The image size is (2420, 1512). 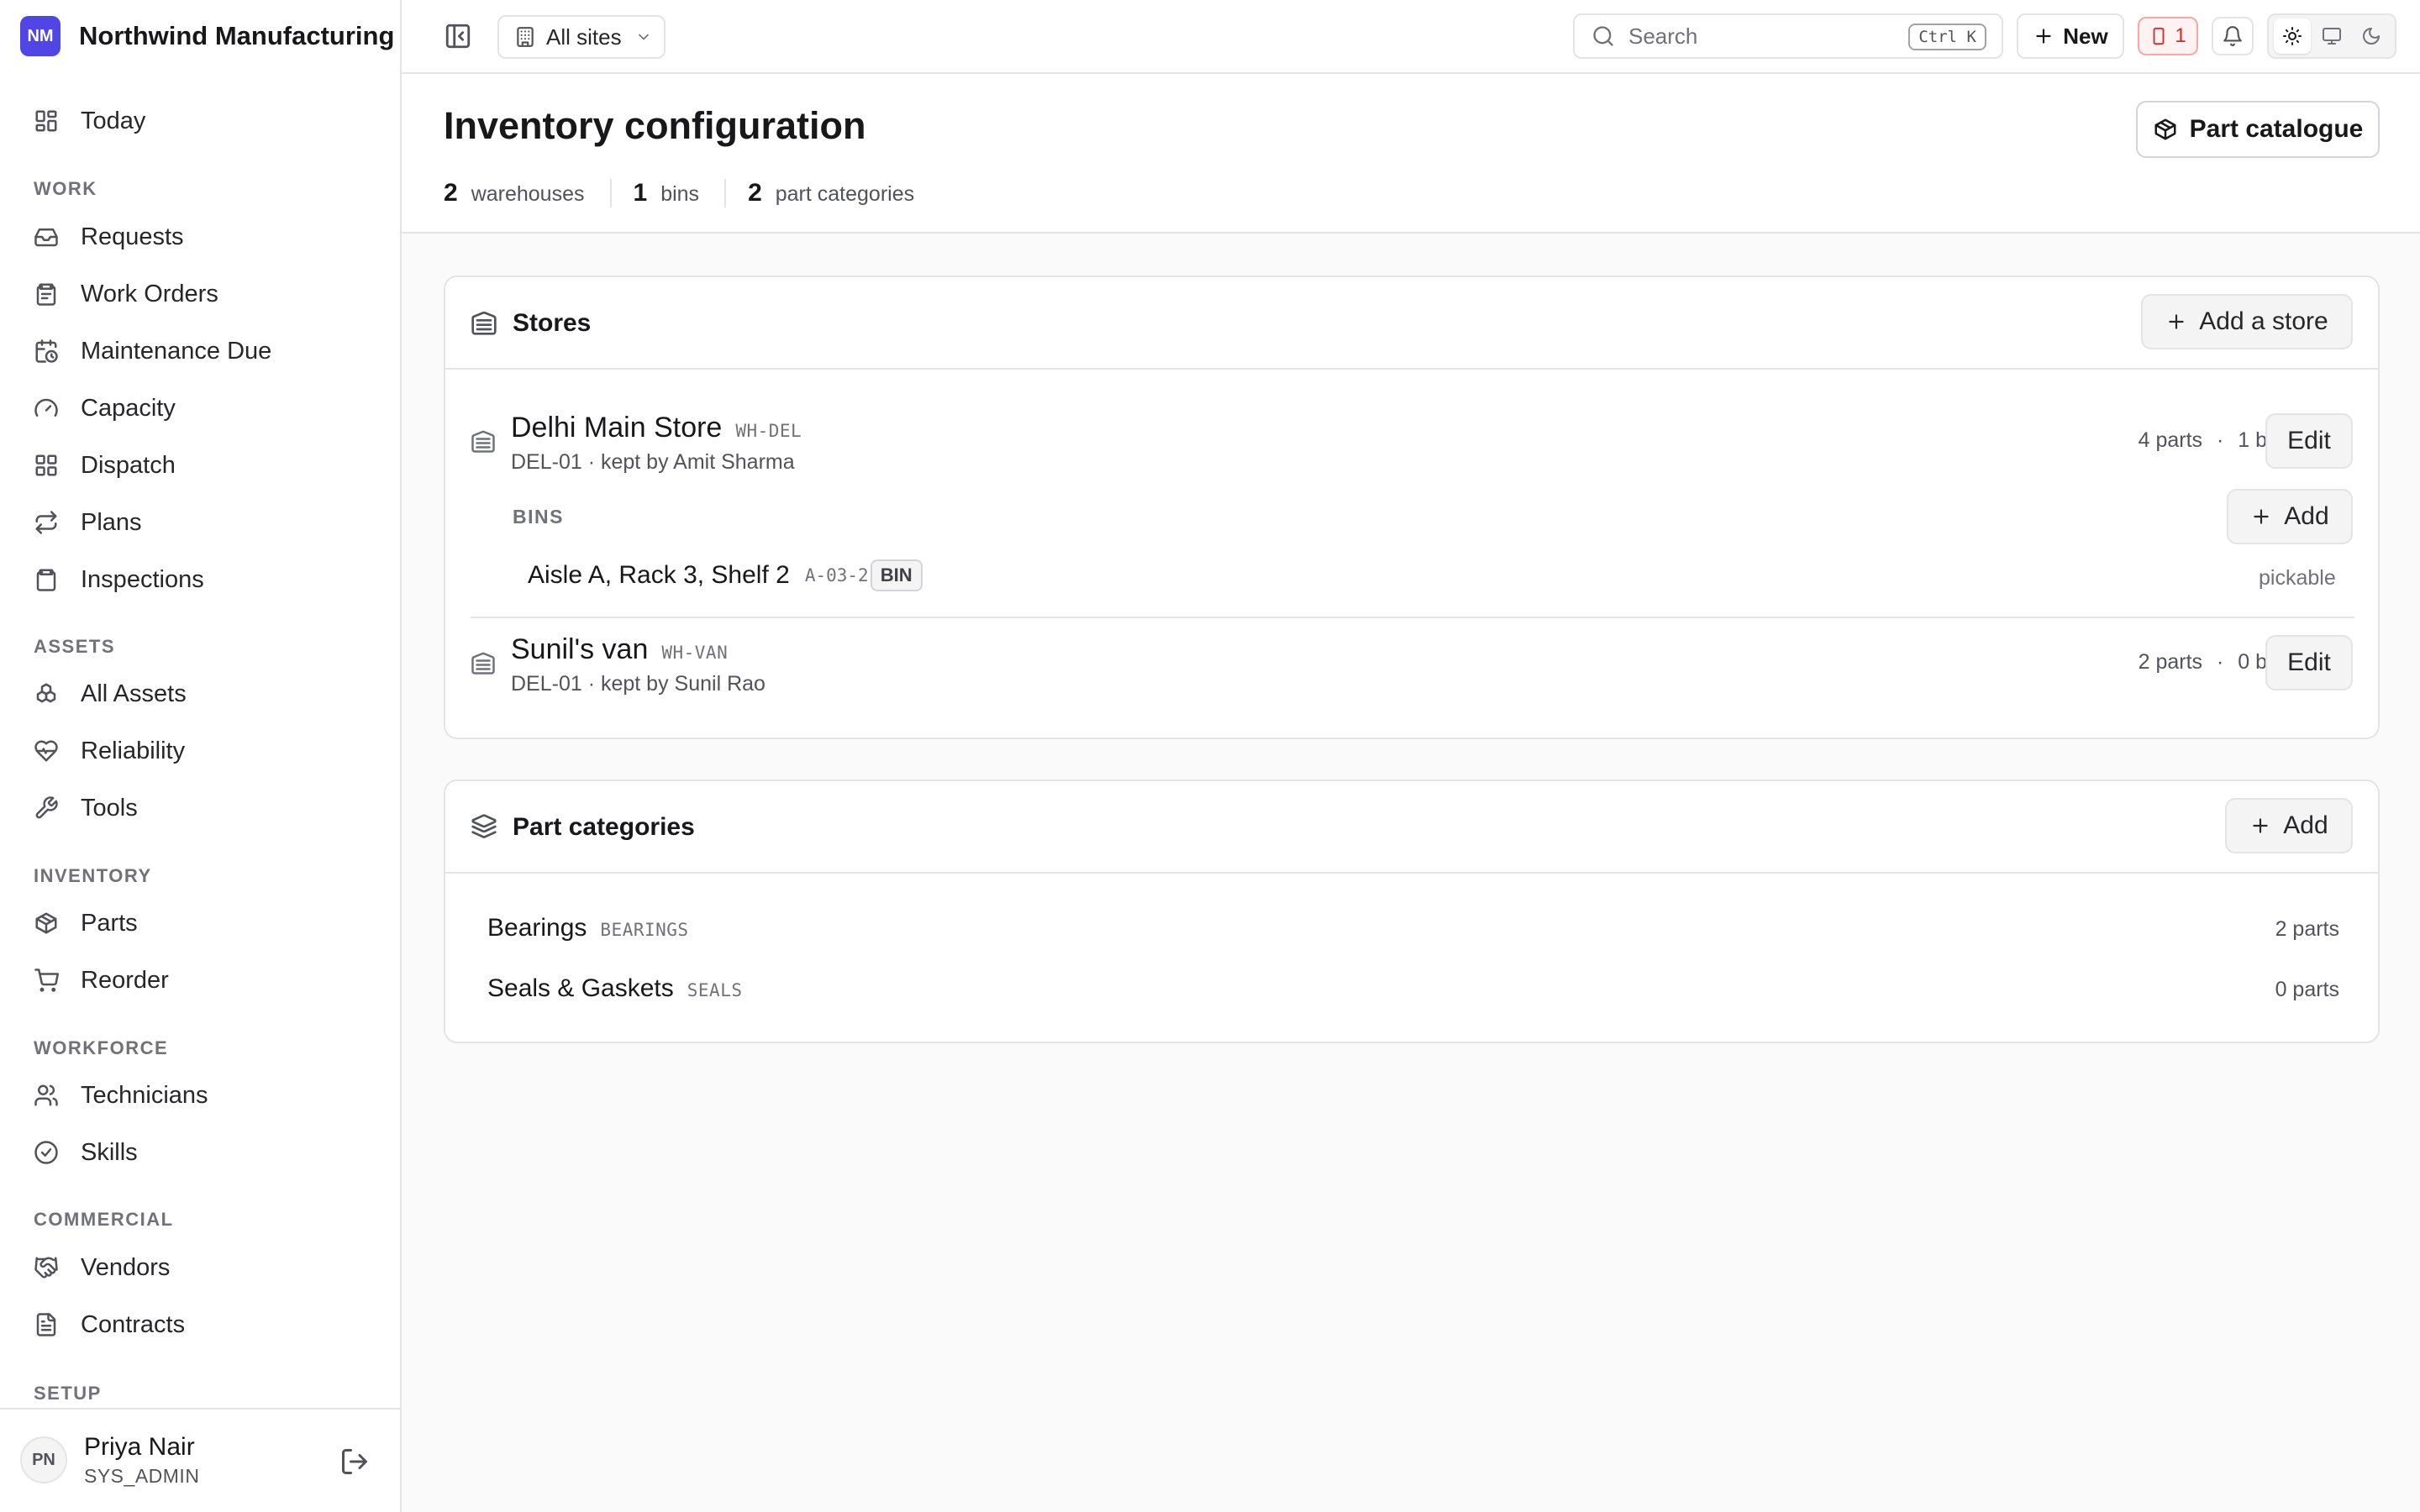 I want to click on add-bin-button: Add, so click(x=2290, y=516).